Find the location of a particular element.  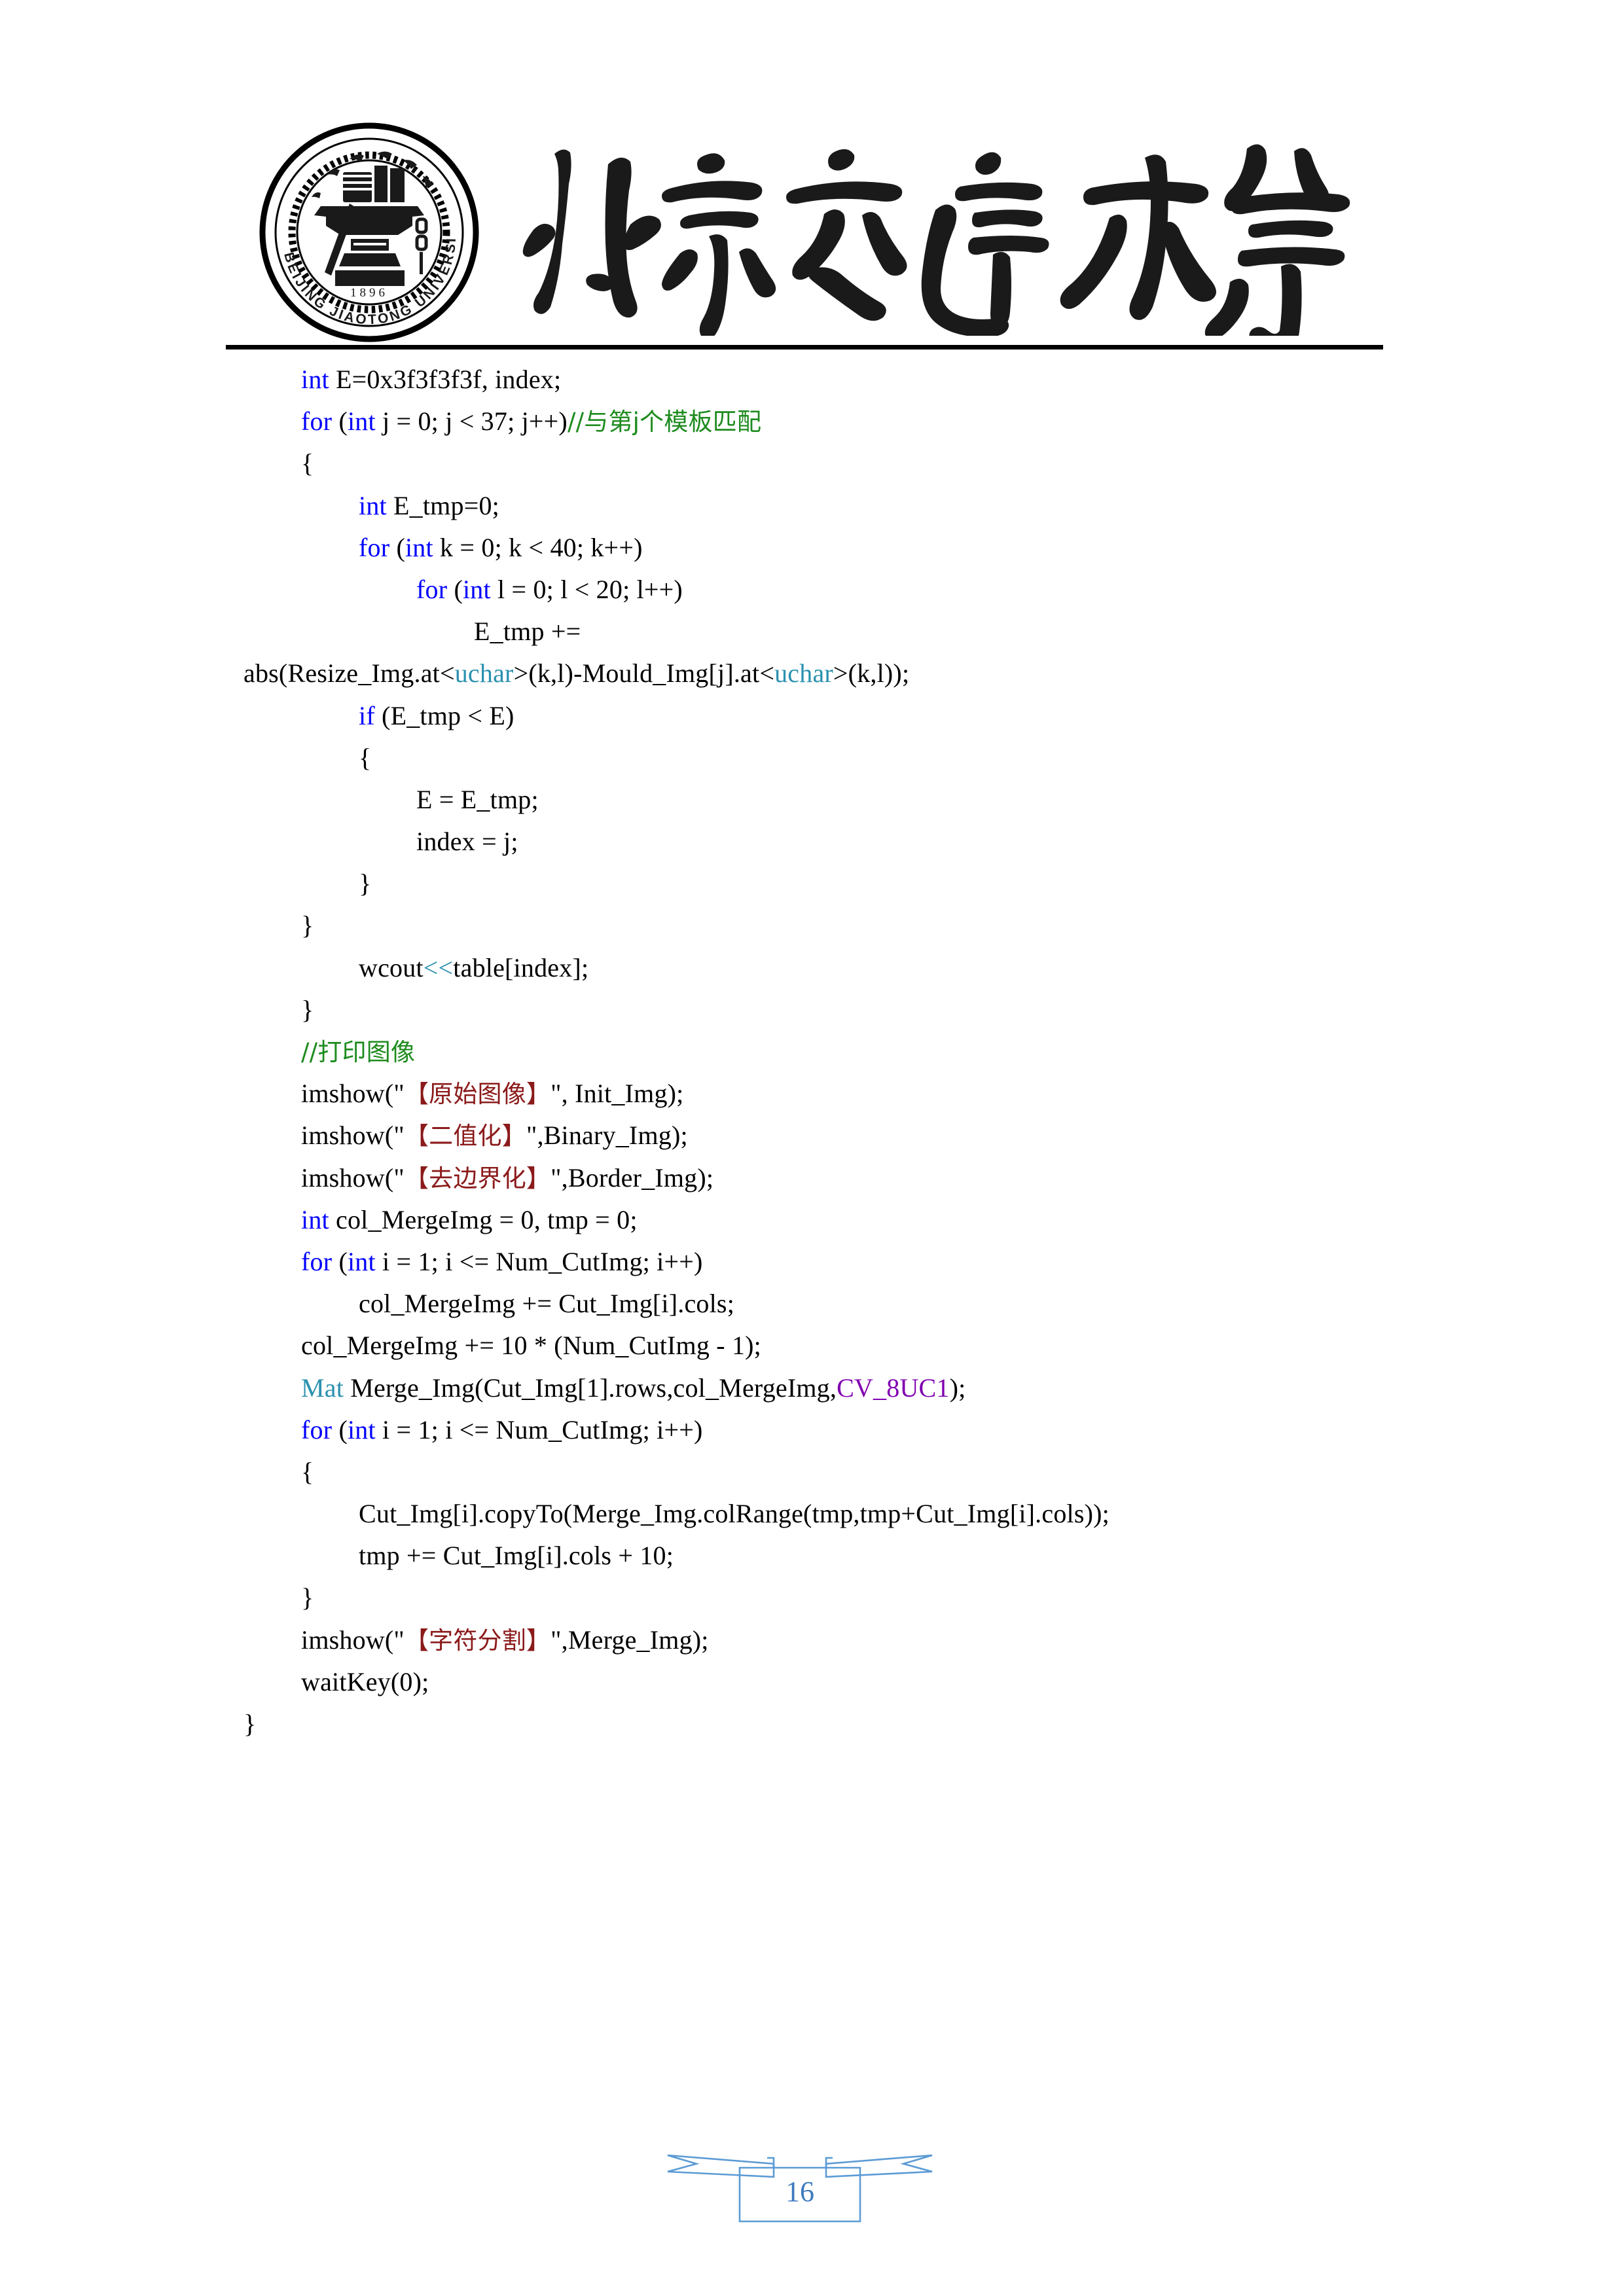

code-token: >(k,l)-Mould_Img[j].at< is located at coordinates (644, 673).